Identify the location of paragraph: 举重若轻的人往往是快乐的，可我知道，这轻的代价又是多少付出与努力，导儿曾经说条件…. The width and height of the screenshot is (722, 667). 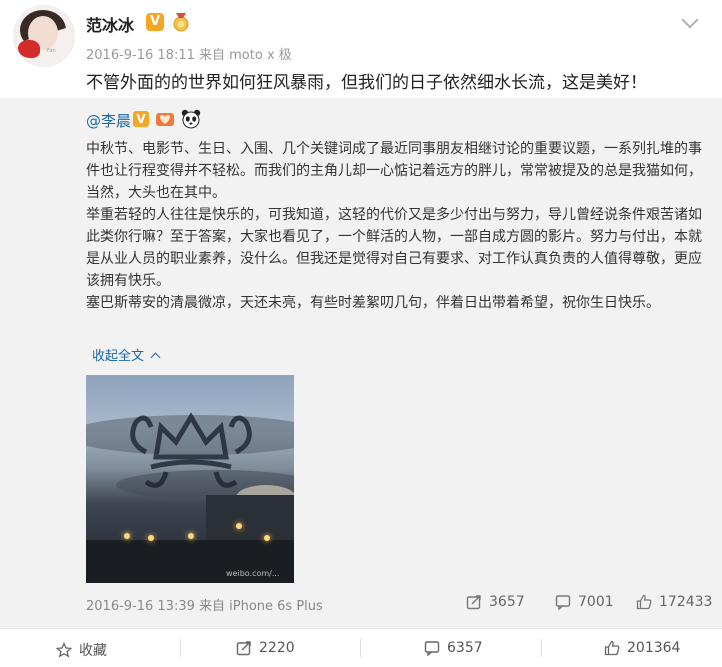
(394, 248).